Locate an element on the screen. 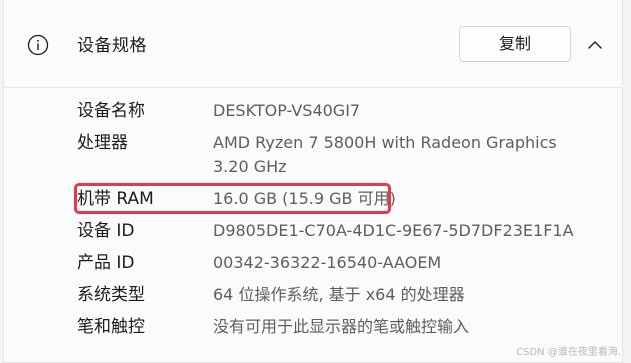  spec-value: 64 位操作系统, 基于 x64 的处理器 is located at coordinates (339, 295).